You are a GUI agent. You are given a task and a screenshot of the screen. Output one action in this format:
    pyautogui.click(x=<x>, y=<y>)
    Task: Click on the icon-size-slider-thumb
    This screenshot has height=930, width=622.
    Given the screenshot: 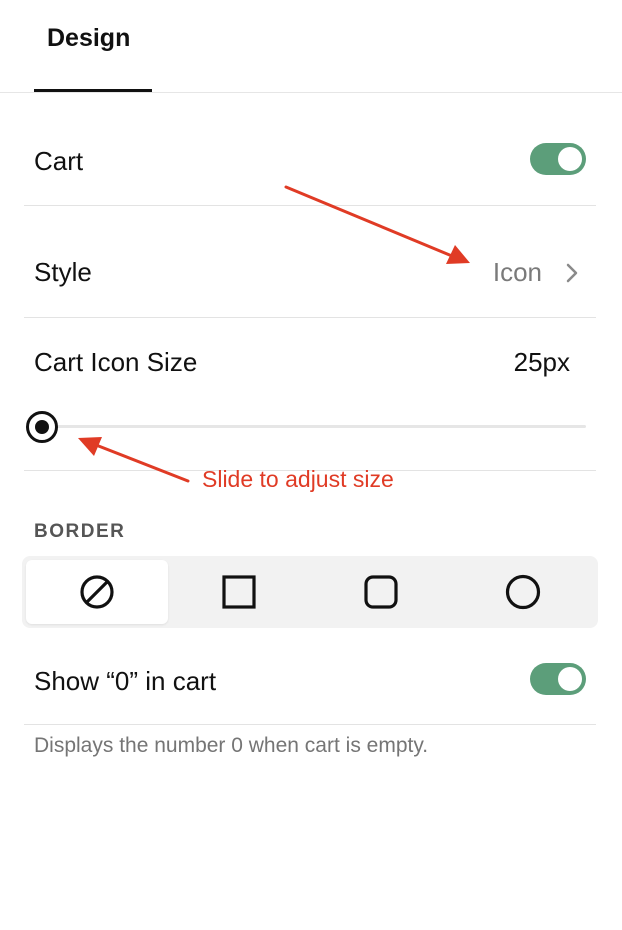 What is the action you would take?
    pyautogui.click(x=42, y=427)
    